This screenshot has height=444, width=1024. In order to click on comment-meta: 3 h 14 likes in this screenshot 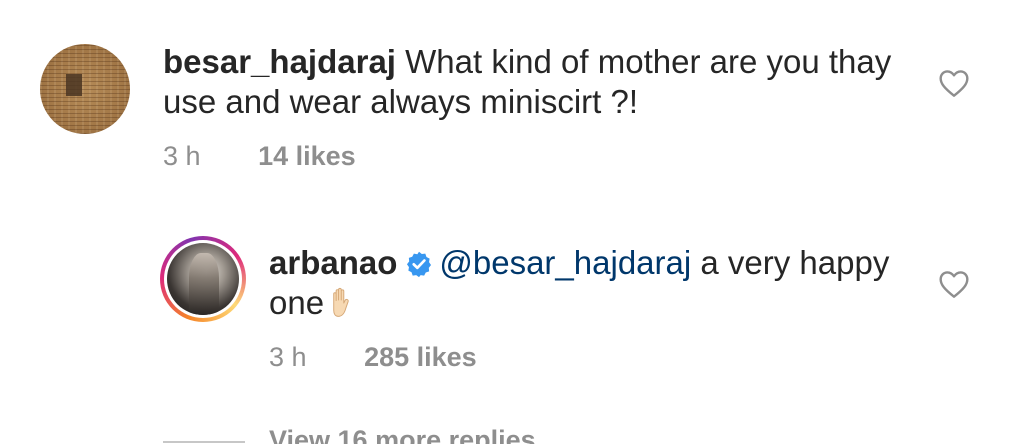, I will do `click(259, 156)`.